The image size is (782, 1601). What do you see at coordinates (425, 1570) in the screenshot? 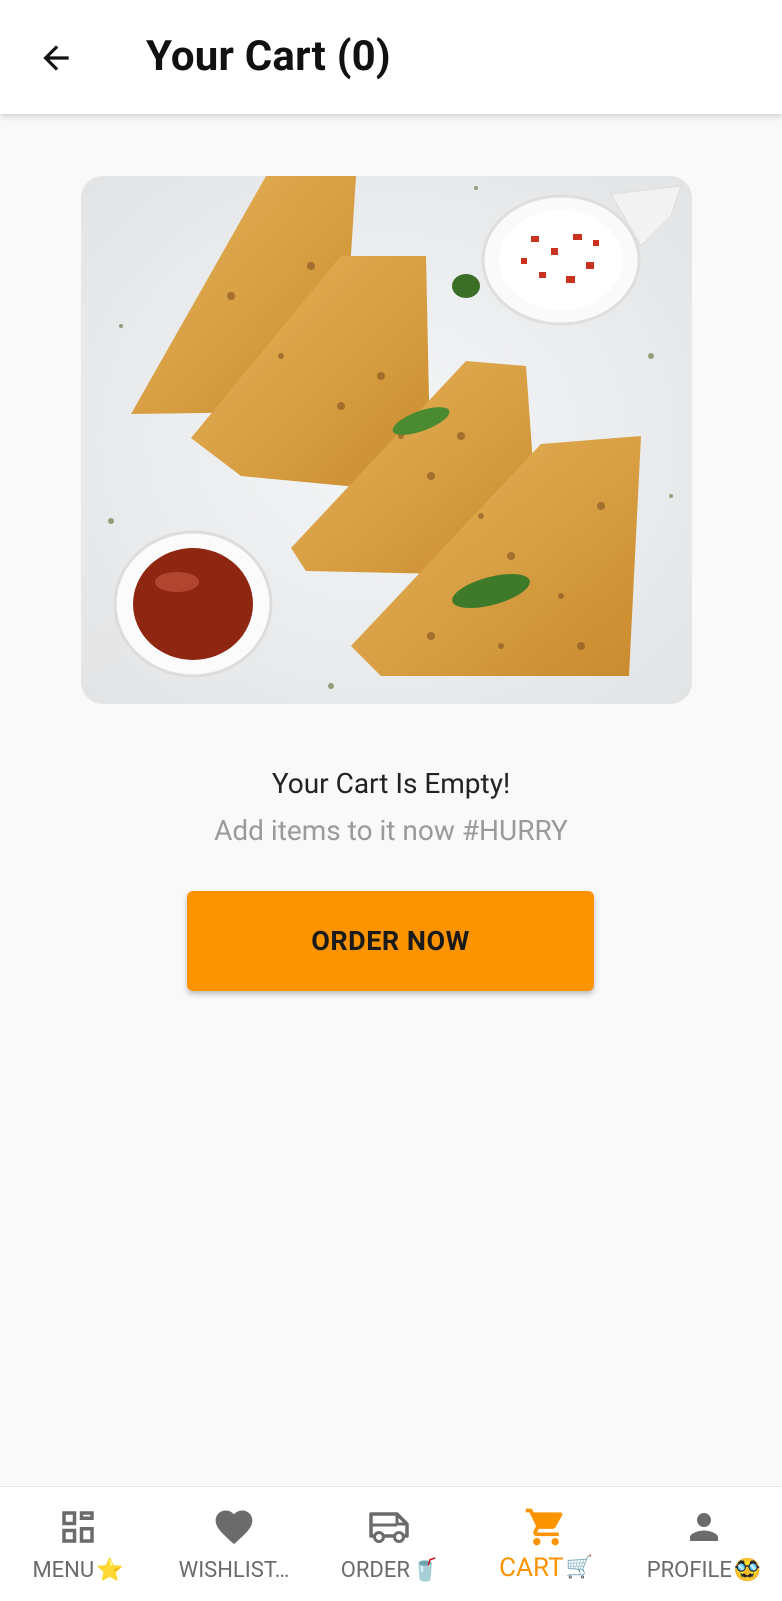
I see `drink-emoji: 🥤` at bounding box center [425, 1570].